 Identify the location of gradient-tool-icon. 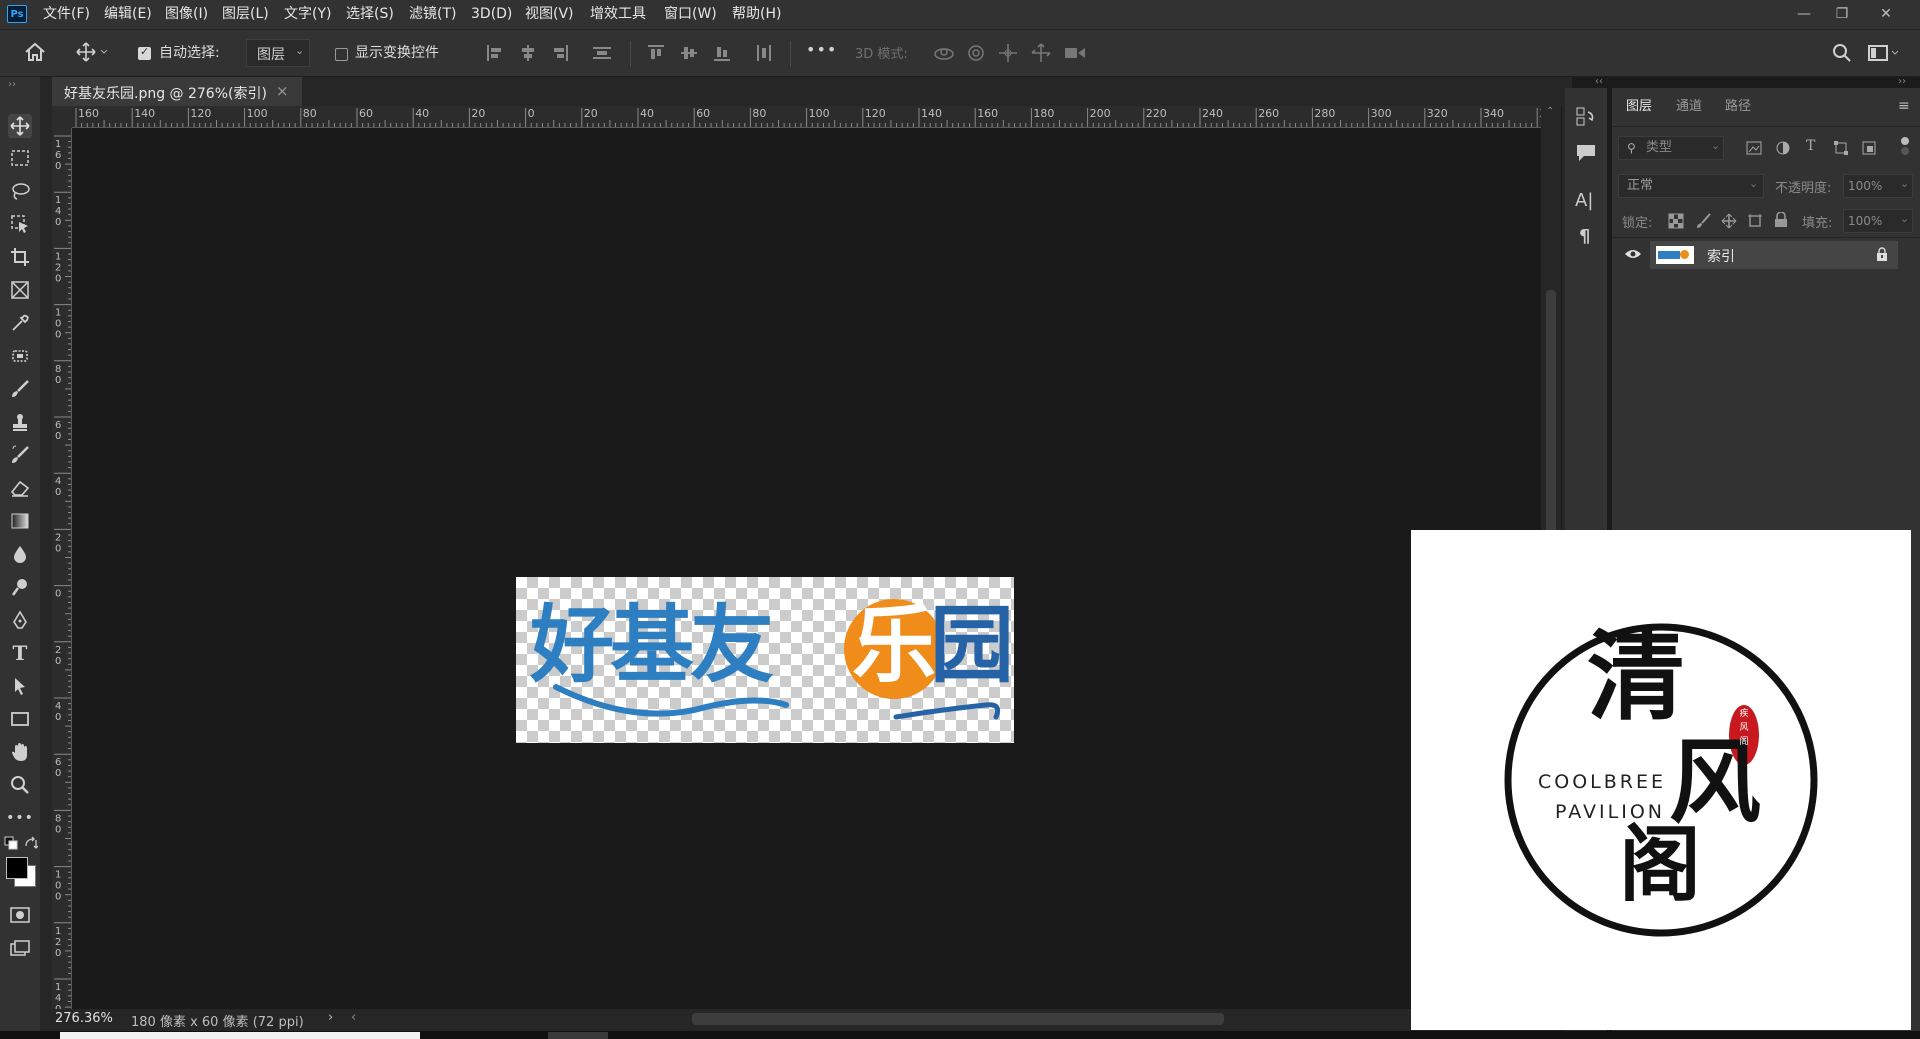
(20, 521).